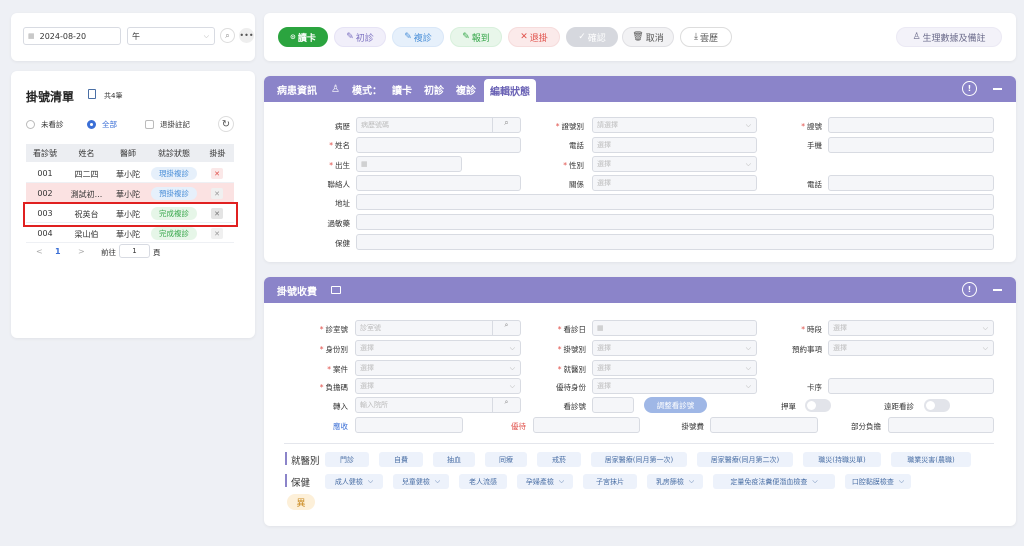 This screenshot has height=546, width=1024. Describe the element at coordinates (130, 214) in the screenshot. I see `selected-row-highlight` at that location.